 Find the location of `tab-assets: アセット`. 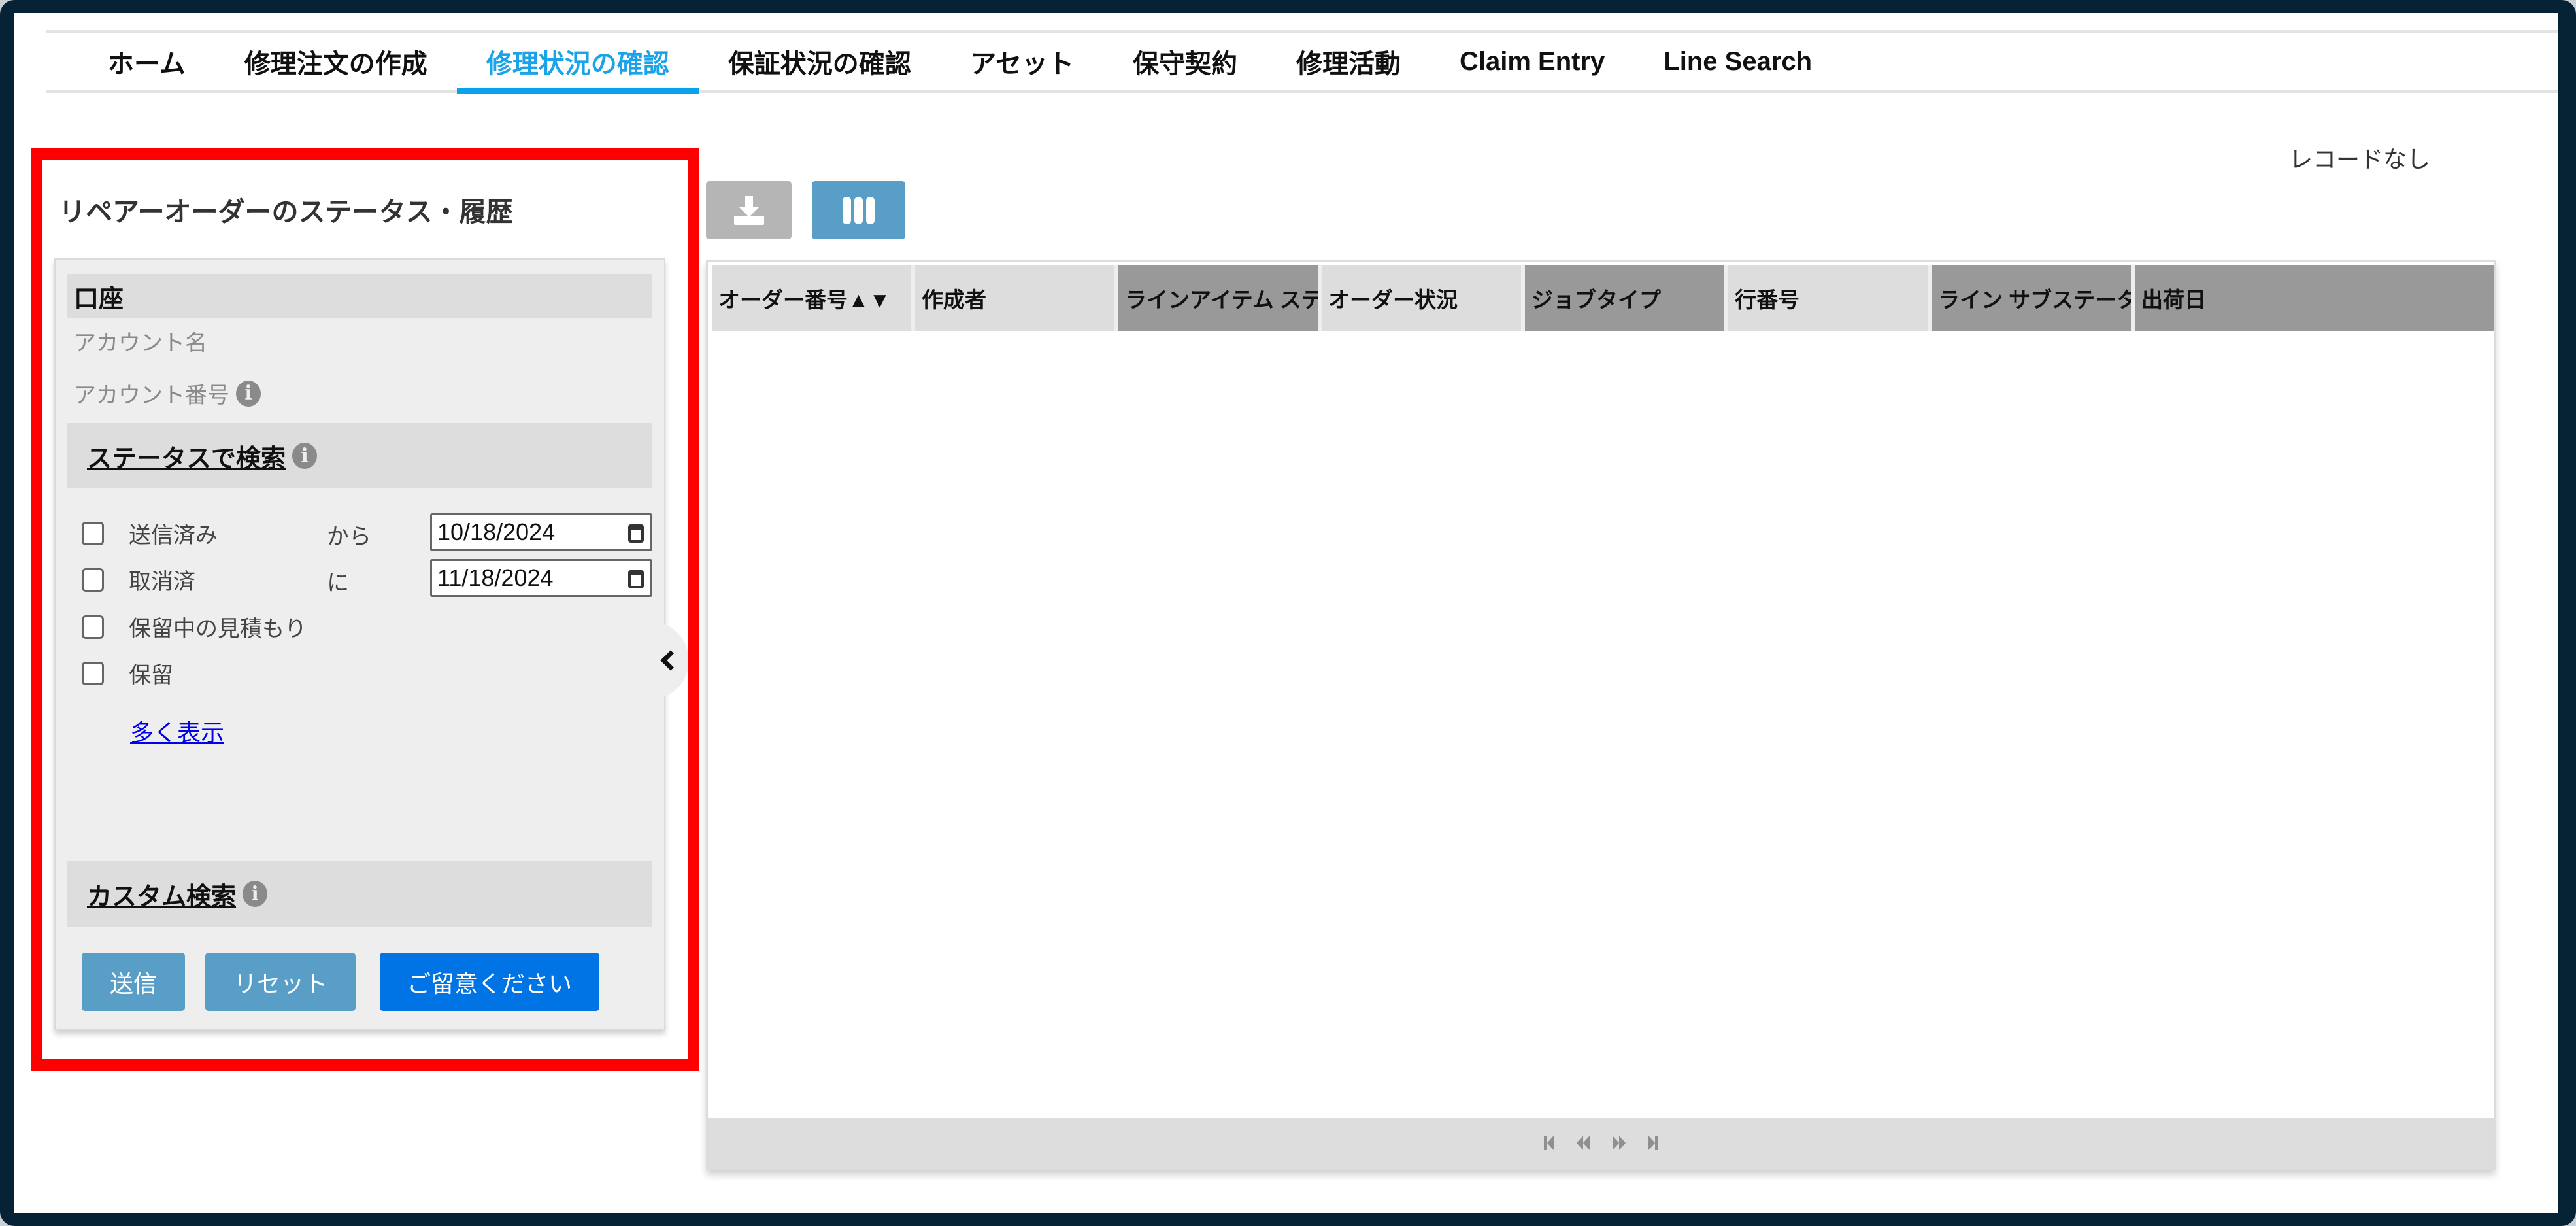

tab-assets: アセット is located at coordinates (1022, 62).